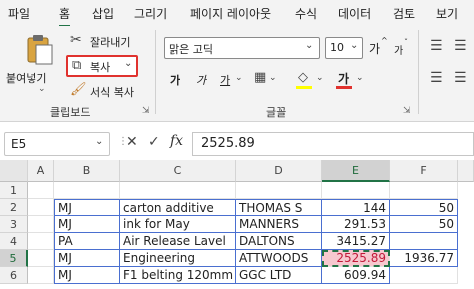 This screenshot has height=289, width=474. I want to click on paste-button, so click(39, 49).